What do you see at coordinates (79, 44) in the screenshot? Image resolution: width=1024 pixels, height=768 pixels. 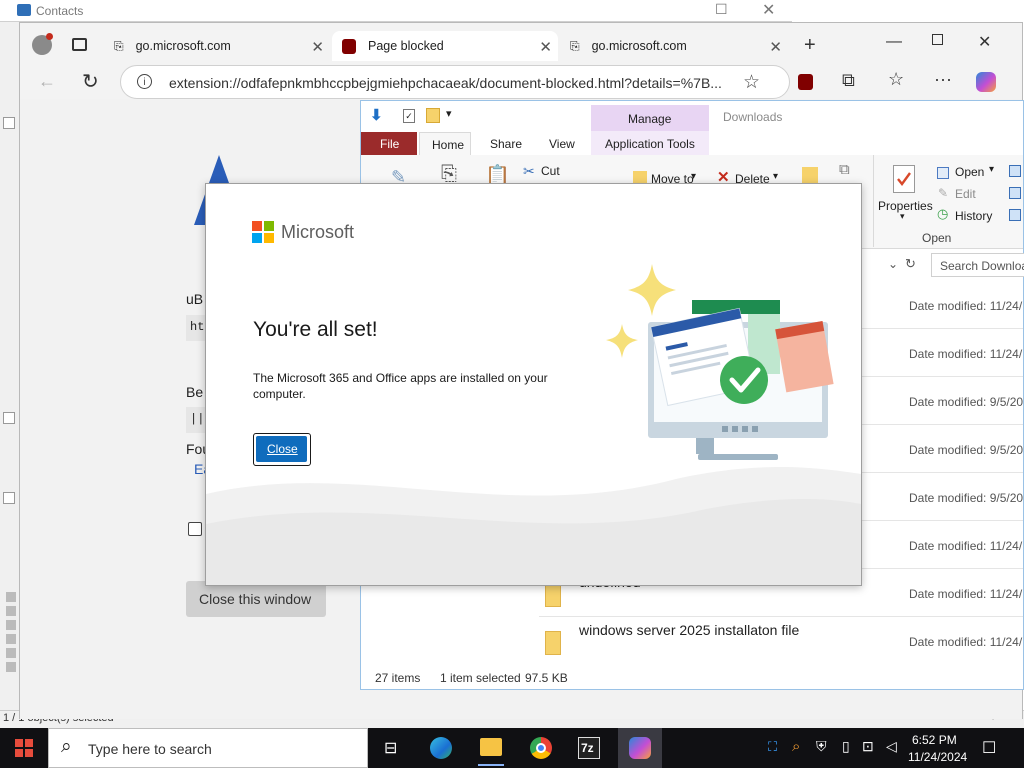 I see `tab-actions-icon` at bounding box center [79, 44].